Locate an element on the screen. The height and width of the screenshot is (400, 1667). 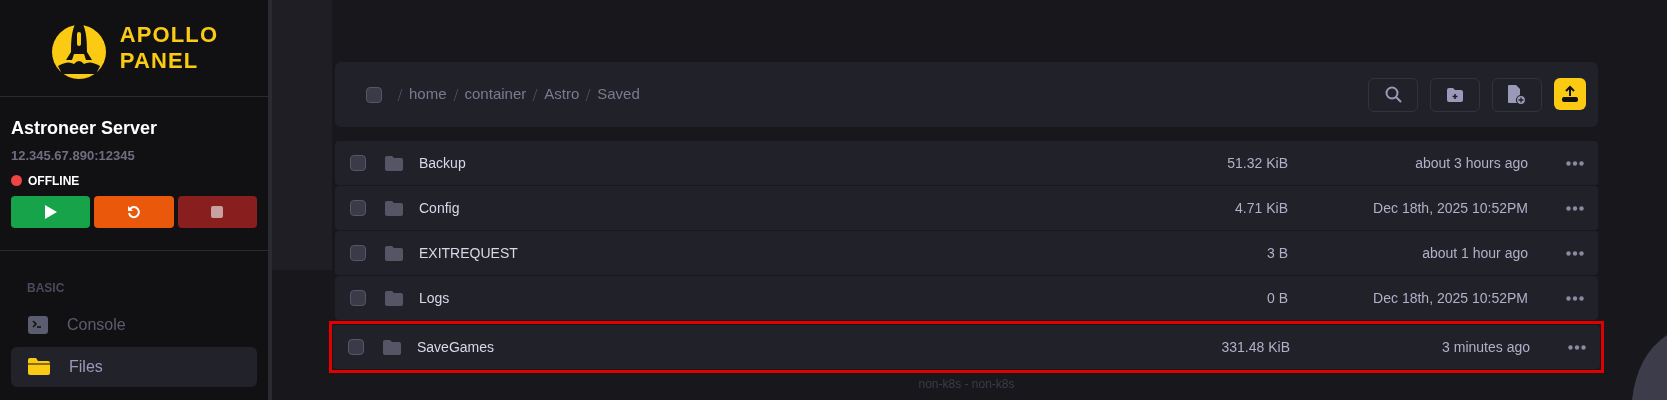
nav-item: Files is located at coordinates (134, 366).